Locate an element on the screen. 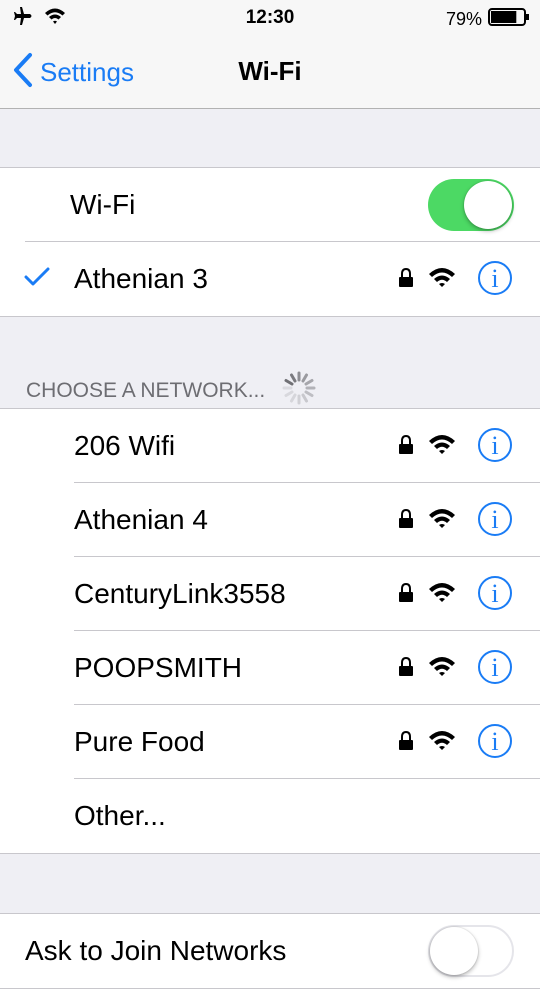 This screenshot has height=989, width=540. battery-icon is located at coordinates (509, 19).